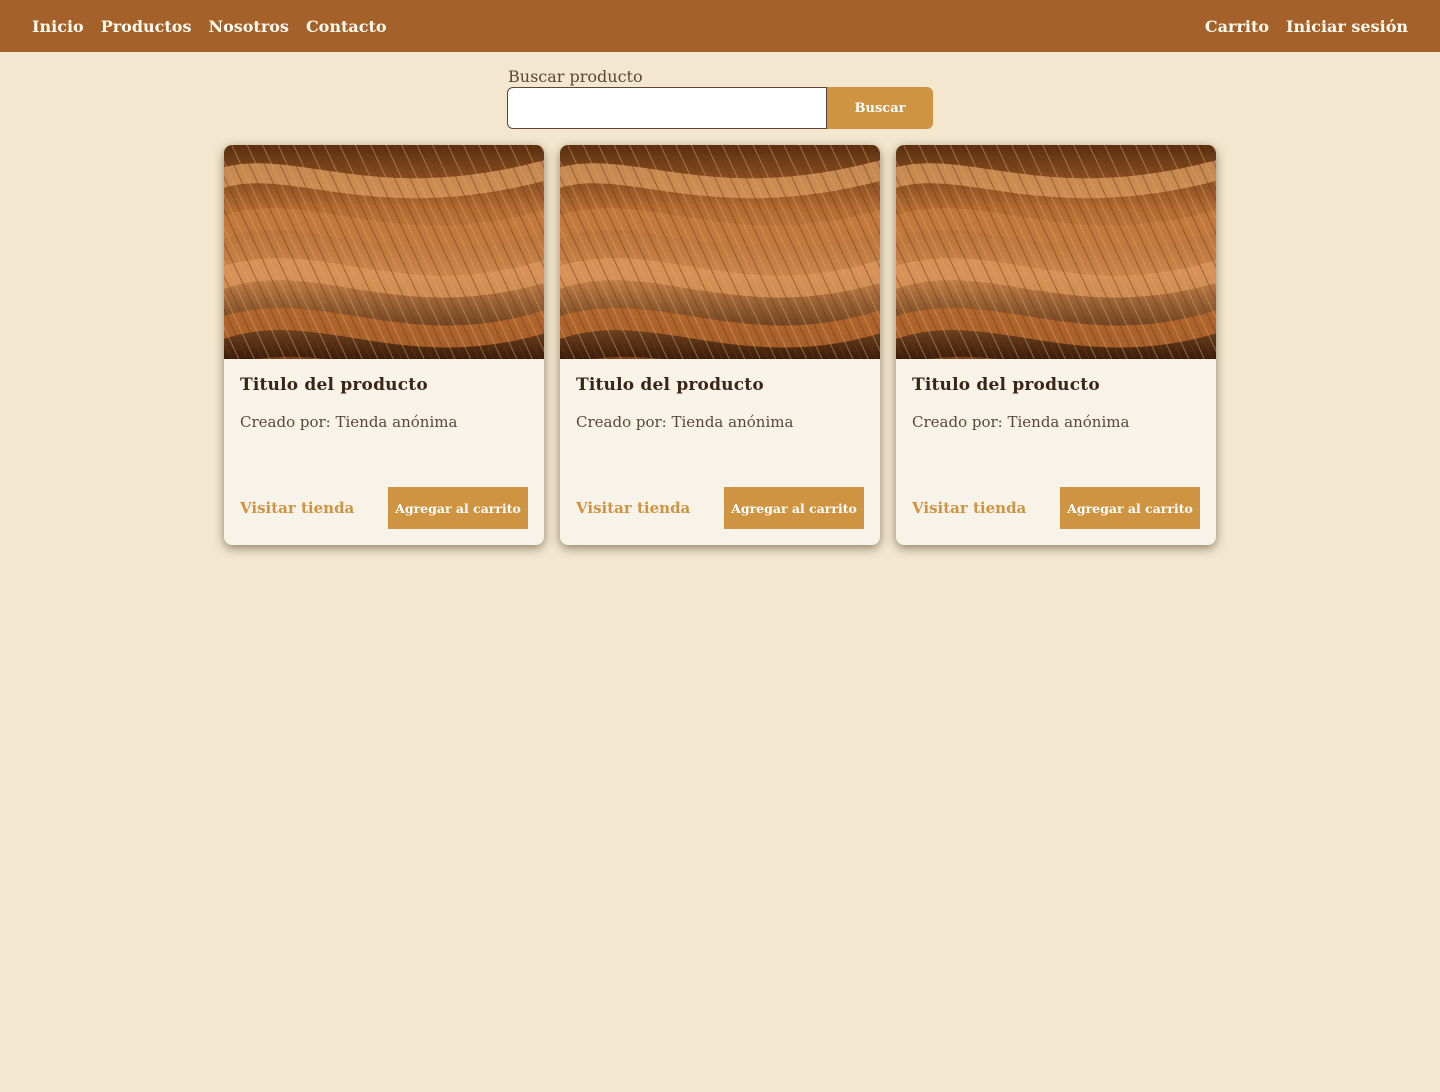  What do you see at coordinates (58, 26) in the screenshot?
I see `nav-link-inicio: Inicio` at bounding box center [58, 26].